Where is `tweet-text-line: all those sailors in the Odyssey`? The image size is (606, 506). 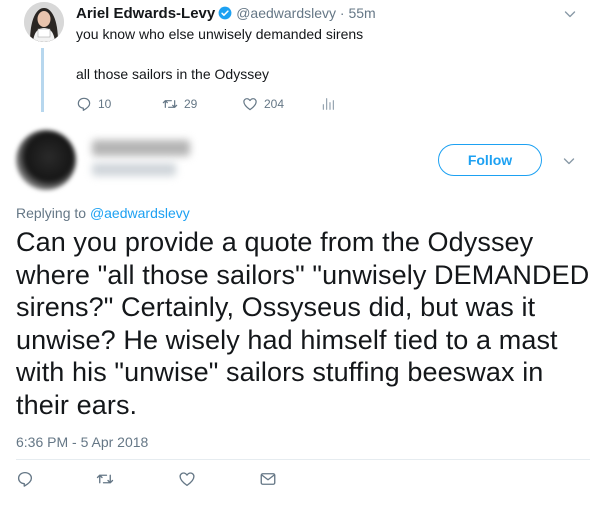
tweet-text-line: all those sailors in the Odyssey is located at coordinates (172, 74).